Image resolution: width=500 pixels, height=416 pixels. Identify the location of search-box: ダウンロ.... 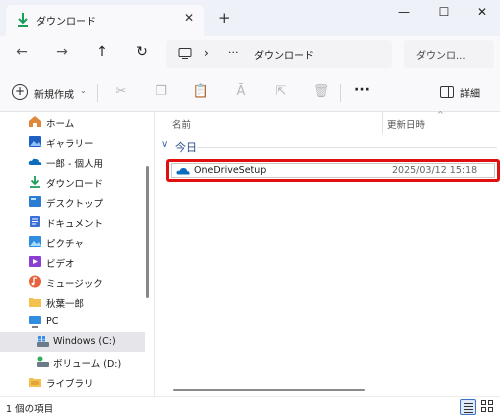
(449, 54).